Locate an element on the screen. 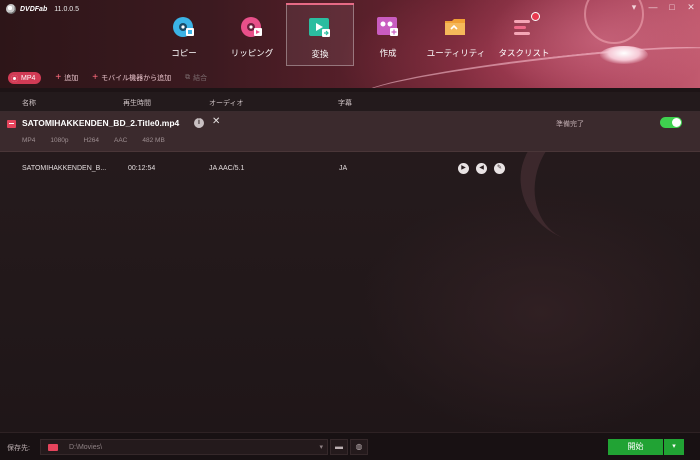 This screenshot has height=460, width=700. add-mobile-label: モバイル機器から追加 is located at coordinates (136, 78).